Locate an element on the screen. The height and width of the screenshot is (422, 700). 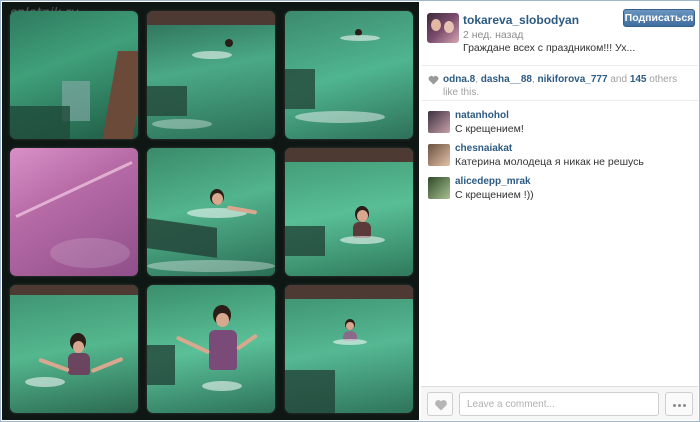
comment-item: alicedepp_mrak С крещением !)) is located at coordinates (559, 190).